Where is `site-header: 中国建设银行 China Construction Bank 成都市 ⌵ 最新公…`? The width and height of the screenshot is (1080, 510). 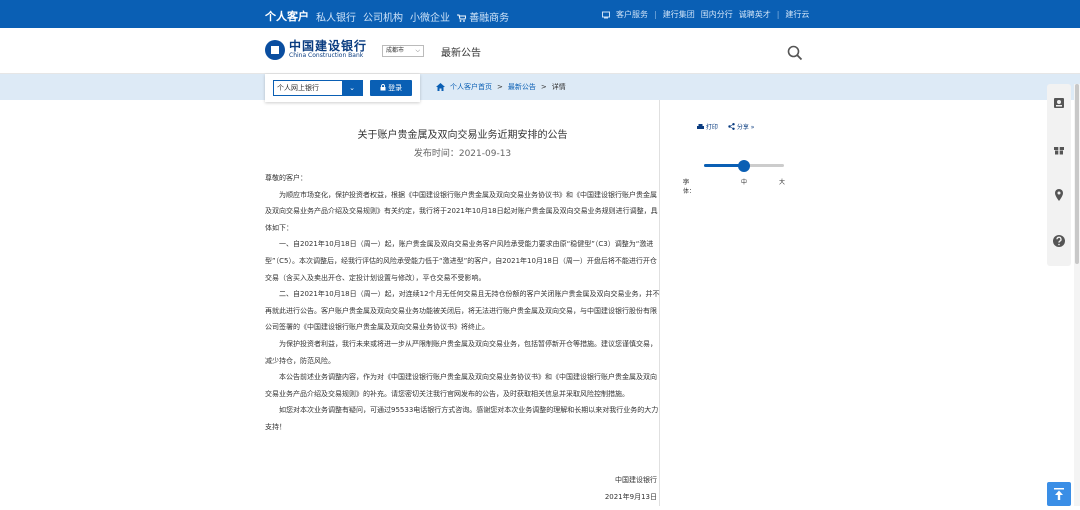 site-header: 中国建设银行 China Construction Bank 成都市 ⌵ 最新公… is located at coordinates (540, 51).